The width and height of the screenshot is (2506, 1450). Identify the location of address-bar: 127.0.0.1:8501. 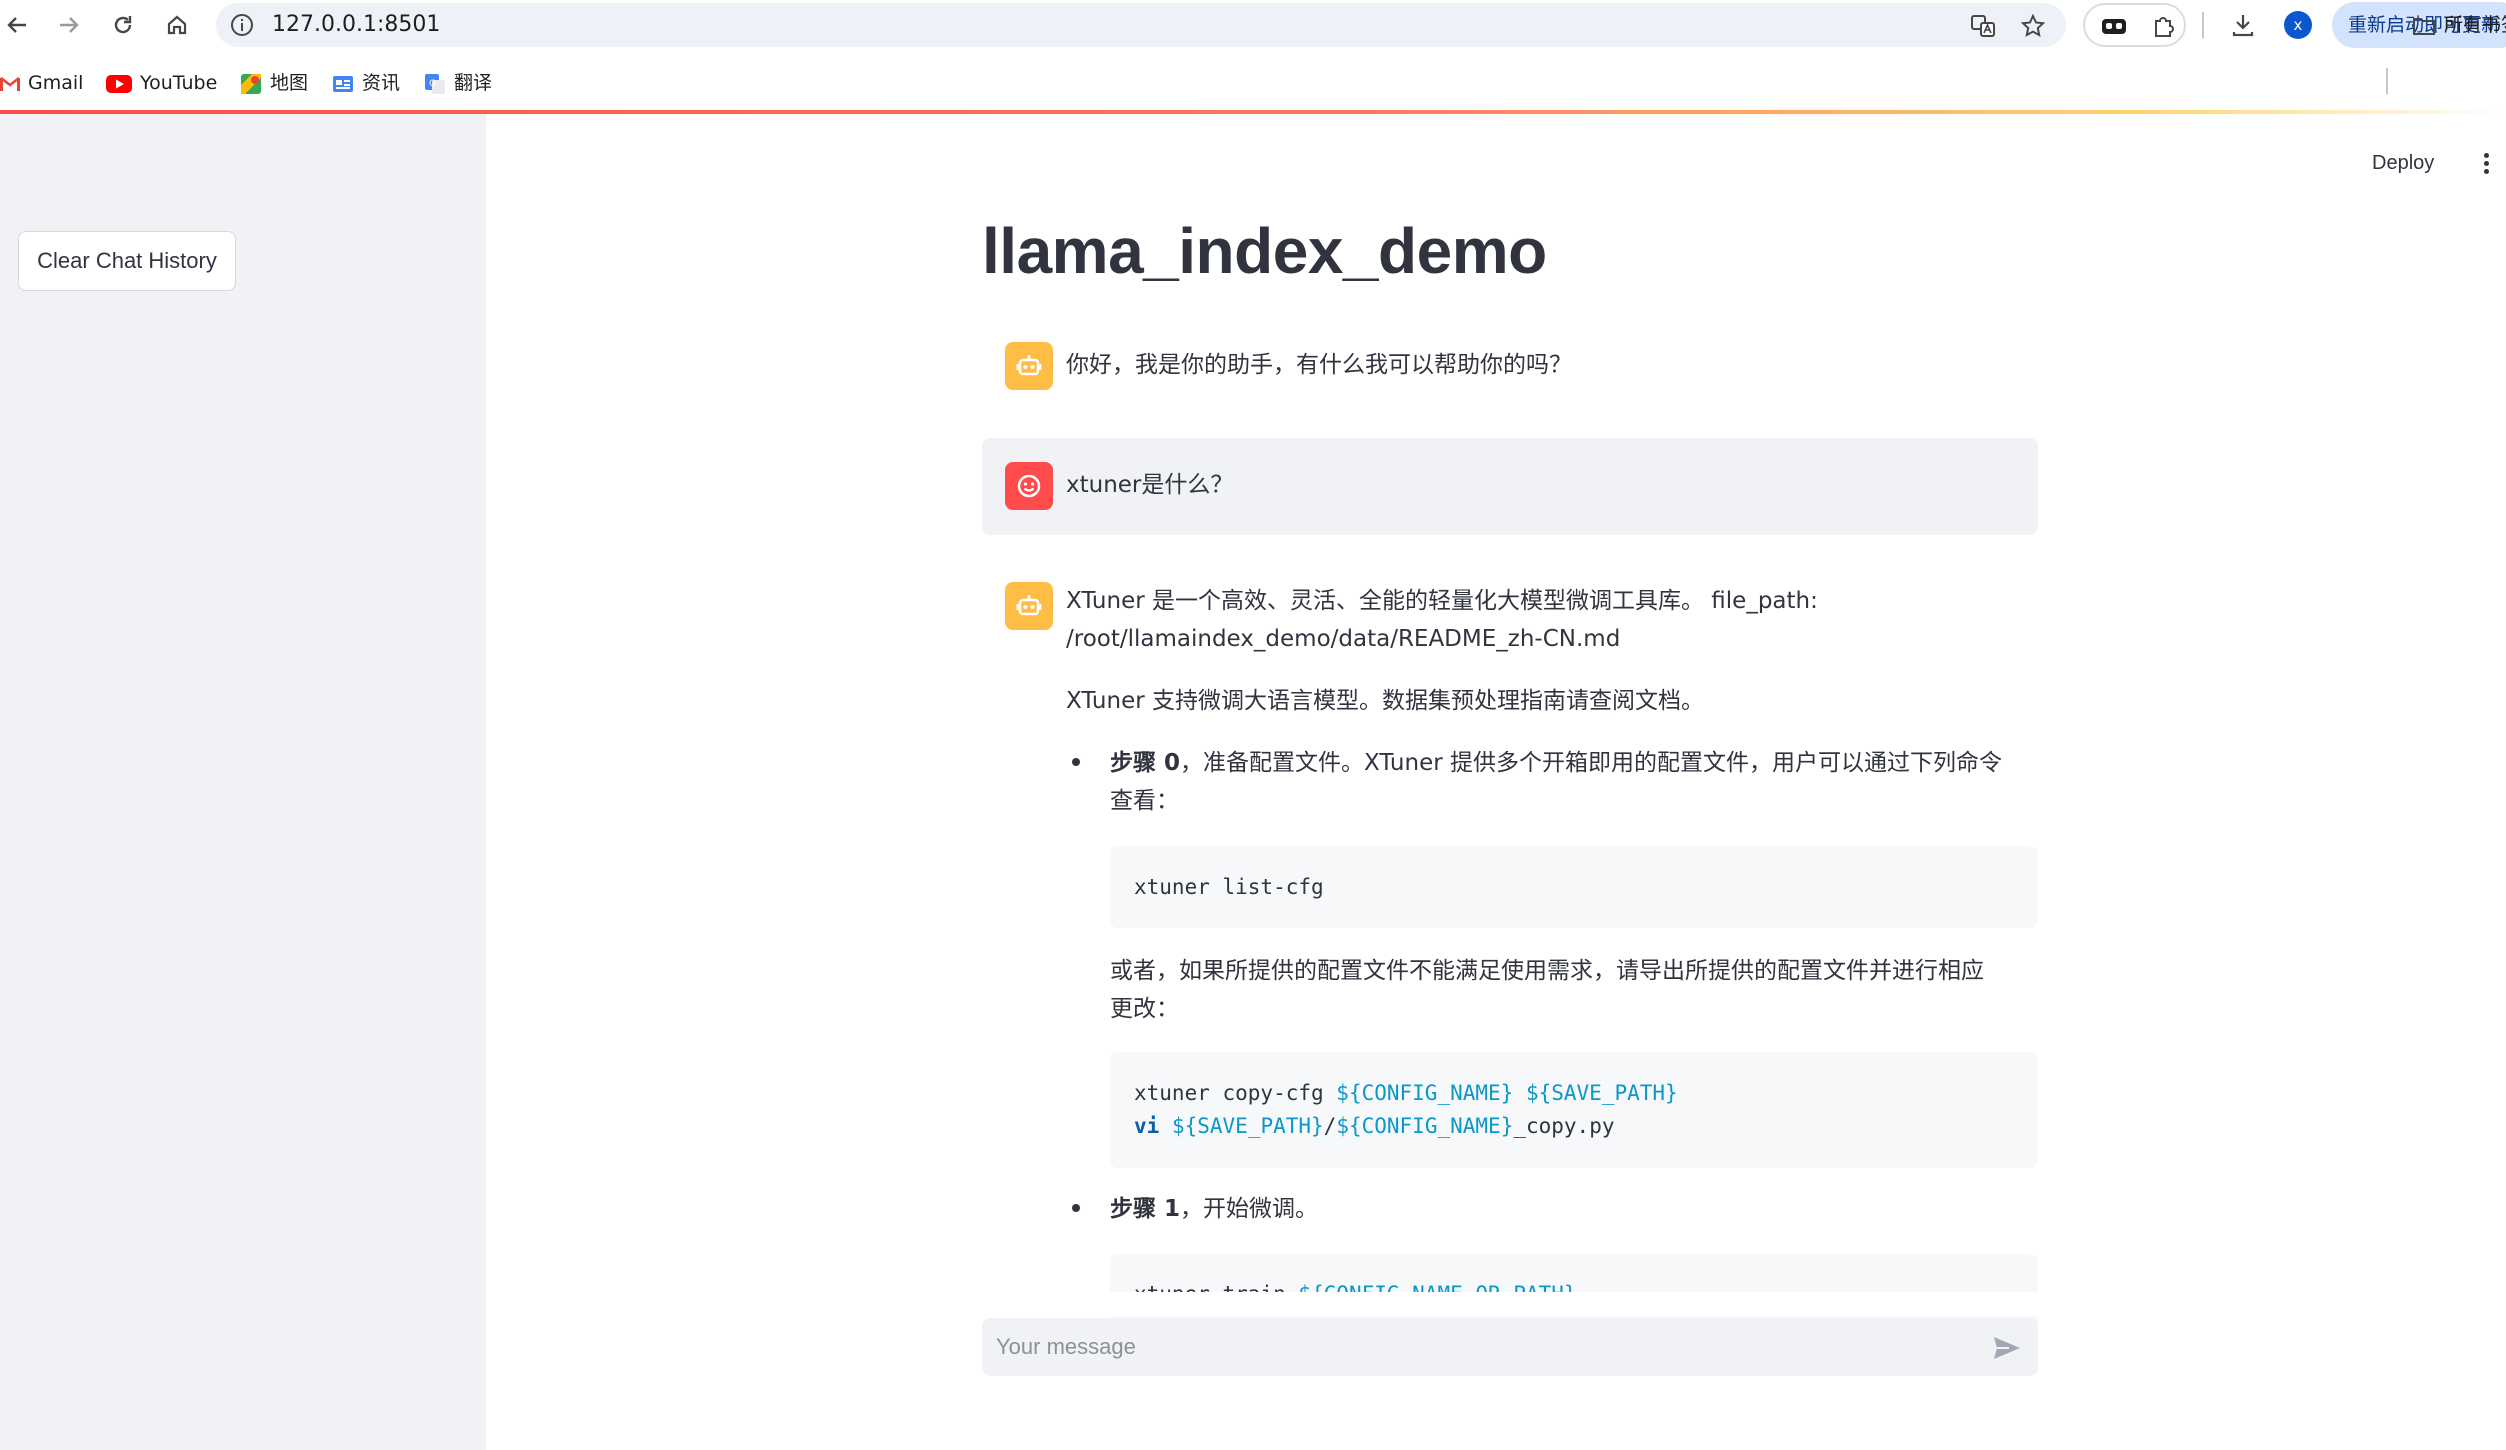
(1141, 25).